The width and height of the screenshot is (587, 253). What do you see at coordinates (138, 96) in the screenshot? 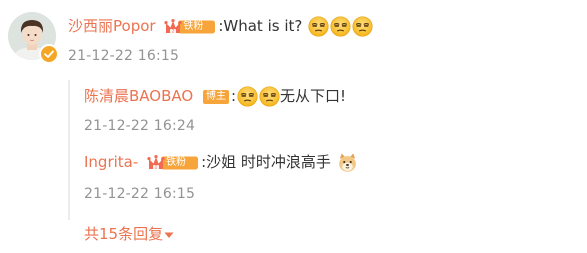
I see `reply-username: 陈清晨BAOBAO` at bounding box center [138, 96].